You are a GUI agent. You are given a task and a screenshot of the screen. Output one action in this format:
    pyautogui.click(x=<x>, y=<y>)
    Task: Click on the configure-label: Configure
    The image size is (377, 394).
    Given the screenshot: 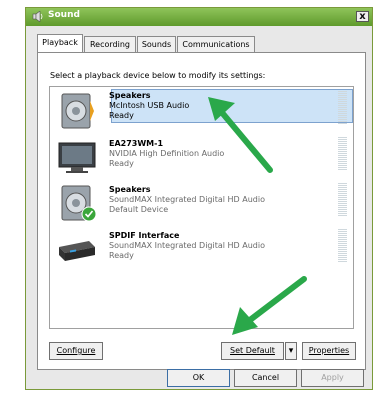 What is the action you would take?
    pyautogui.click(x=76, y=350)
    